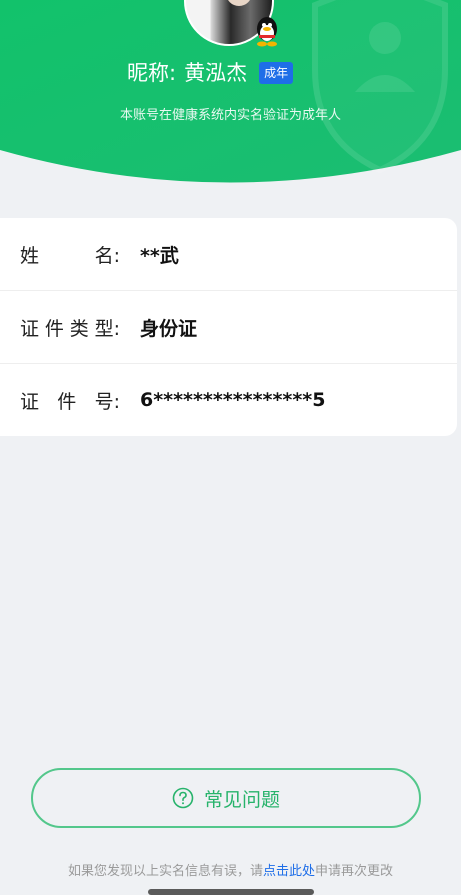  What do you see at coordinates (233, 400) in the screenshot?
I see `id-number-value: 6****************5` at bounding box center [233, 400].